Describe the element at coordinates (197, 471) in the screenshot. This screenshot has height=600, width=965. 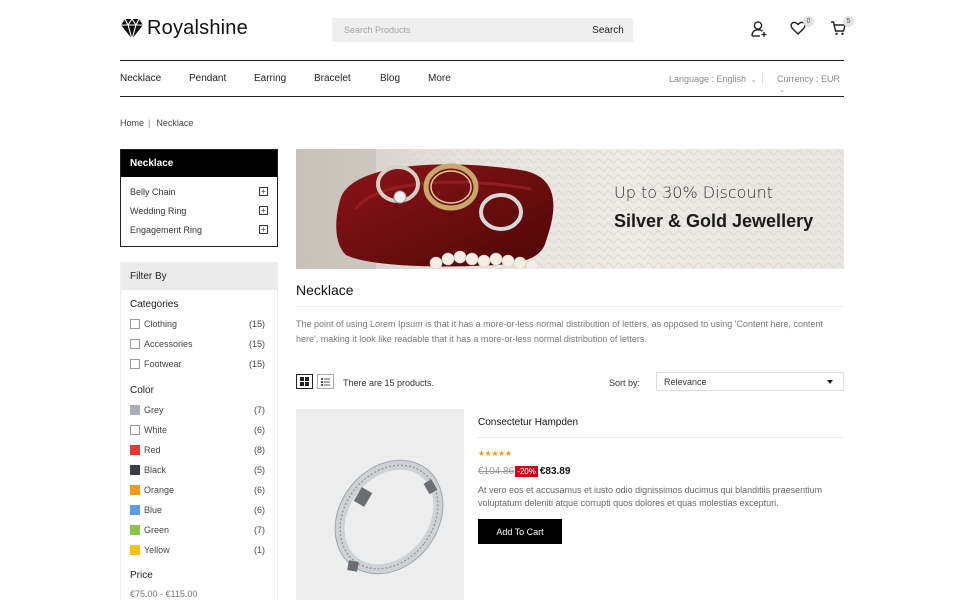
I see `color-filter-row: Black (5)` at that location.